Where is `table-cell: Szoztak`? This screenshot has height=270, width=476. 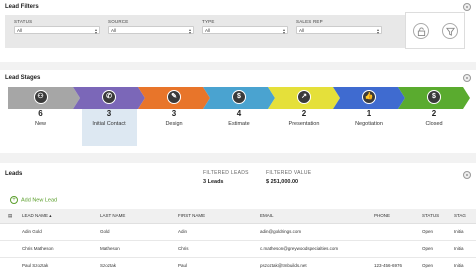
table-cell: Szoztak is located at coordinates (139, 263).